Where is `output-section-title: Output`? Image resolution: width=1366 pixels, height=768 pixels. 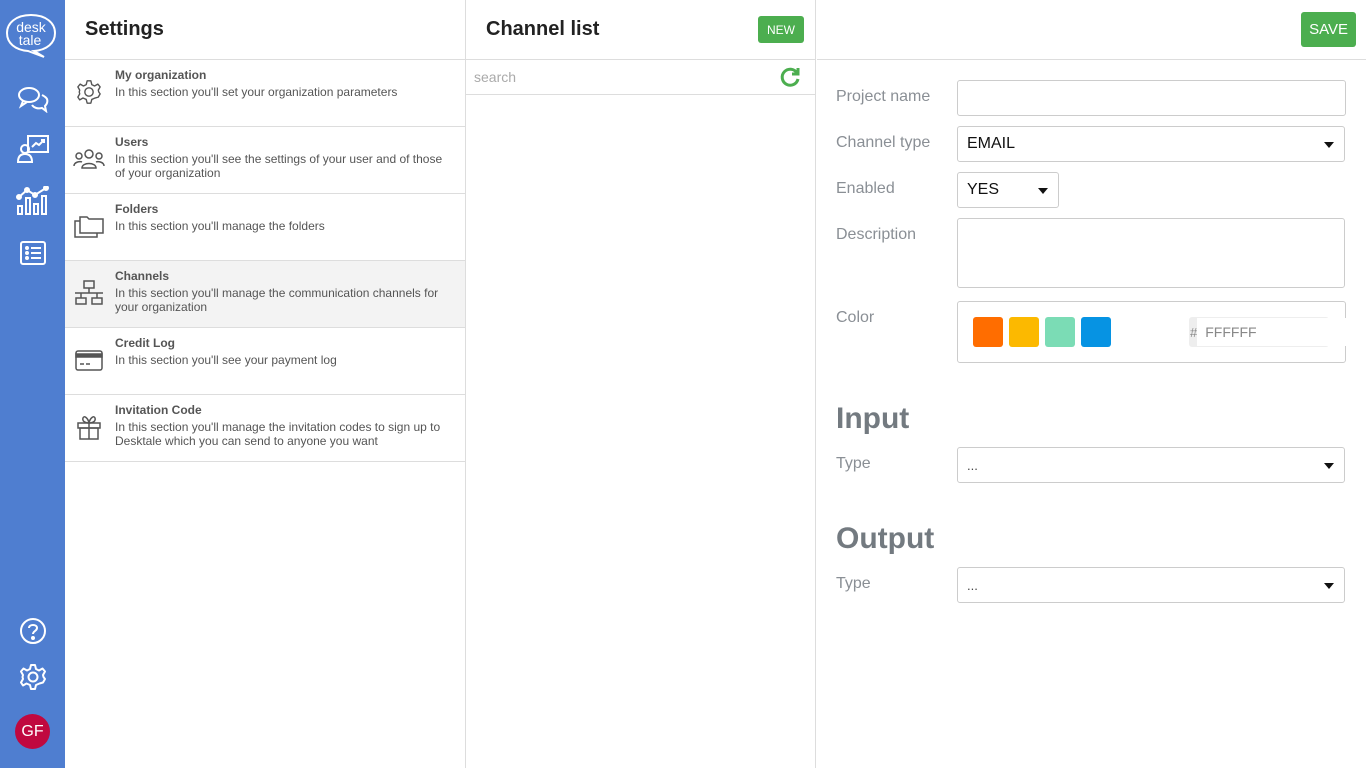
output-section-title: Output is located at coordinates (885, 538).